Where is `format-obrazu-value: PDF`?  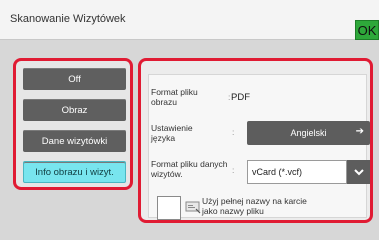
format-obrazu-value: PDF is located at coordinates (240, 97).